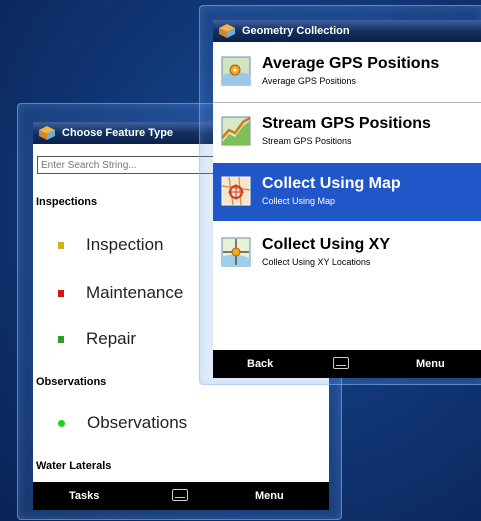  Describe the element at coordinates (236, 252) in the screenshot. I see `xy-collect-icon` at that location.